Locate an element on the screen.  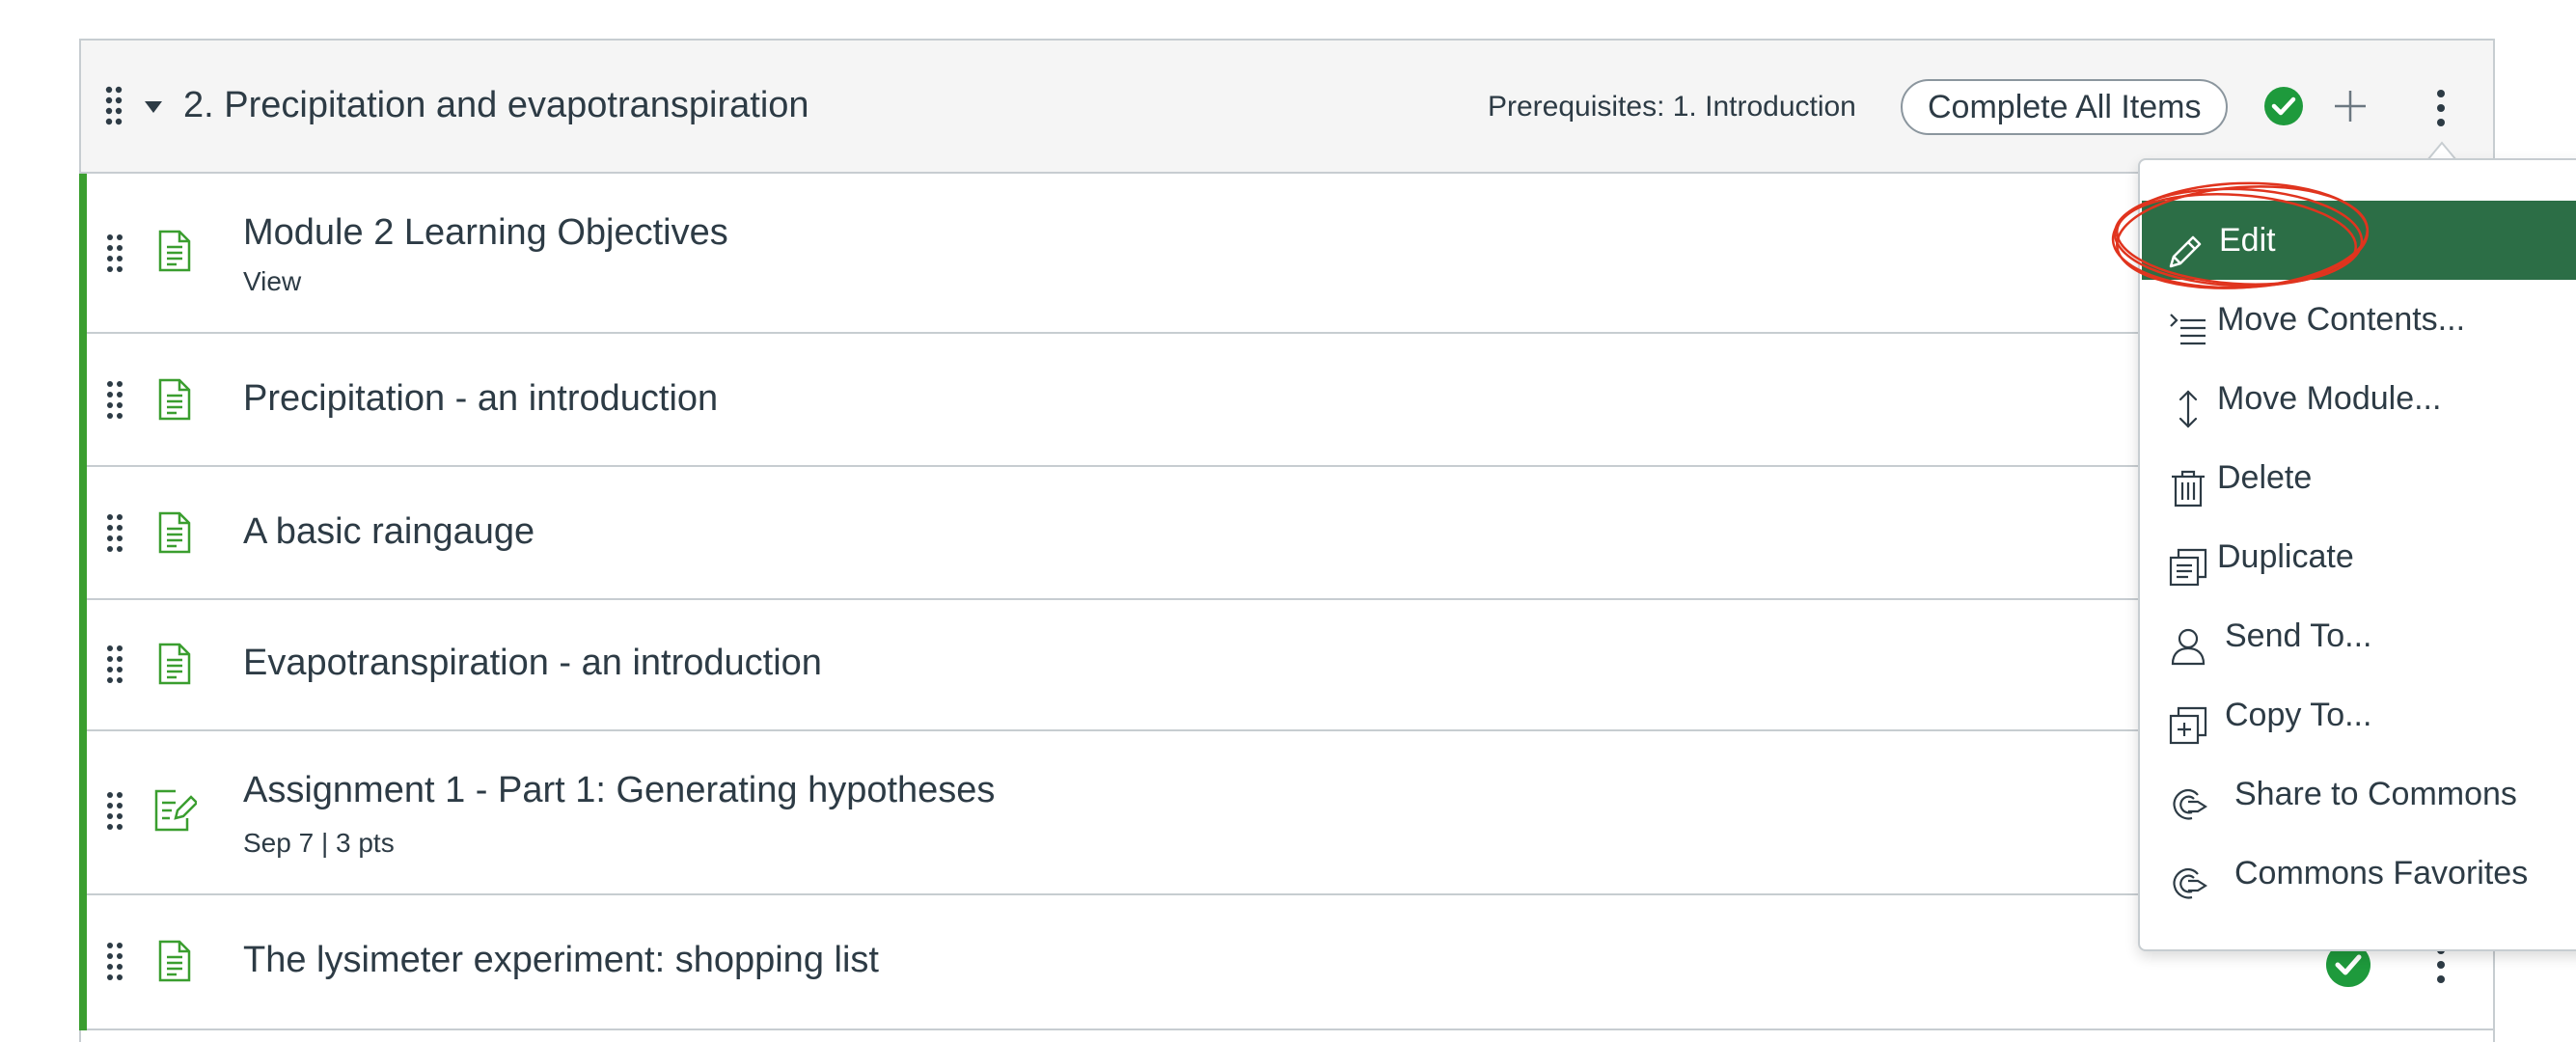
item-title: The lysimeter experiment: shopping list is located at coordinates (561, 960).